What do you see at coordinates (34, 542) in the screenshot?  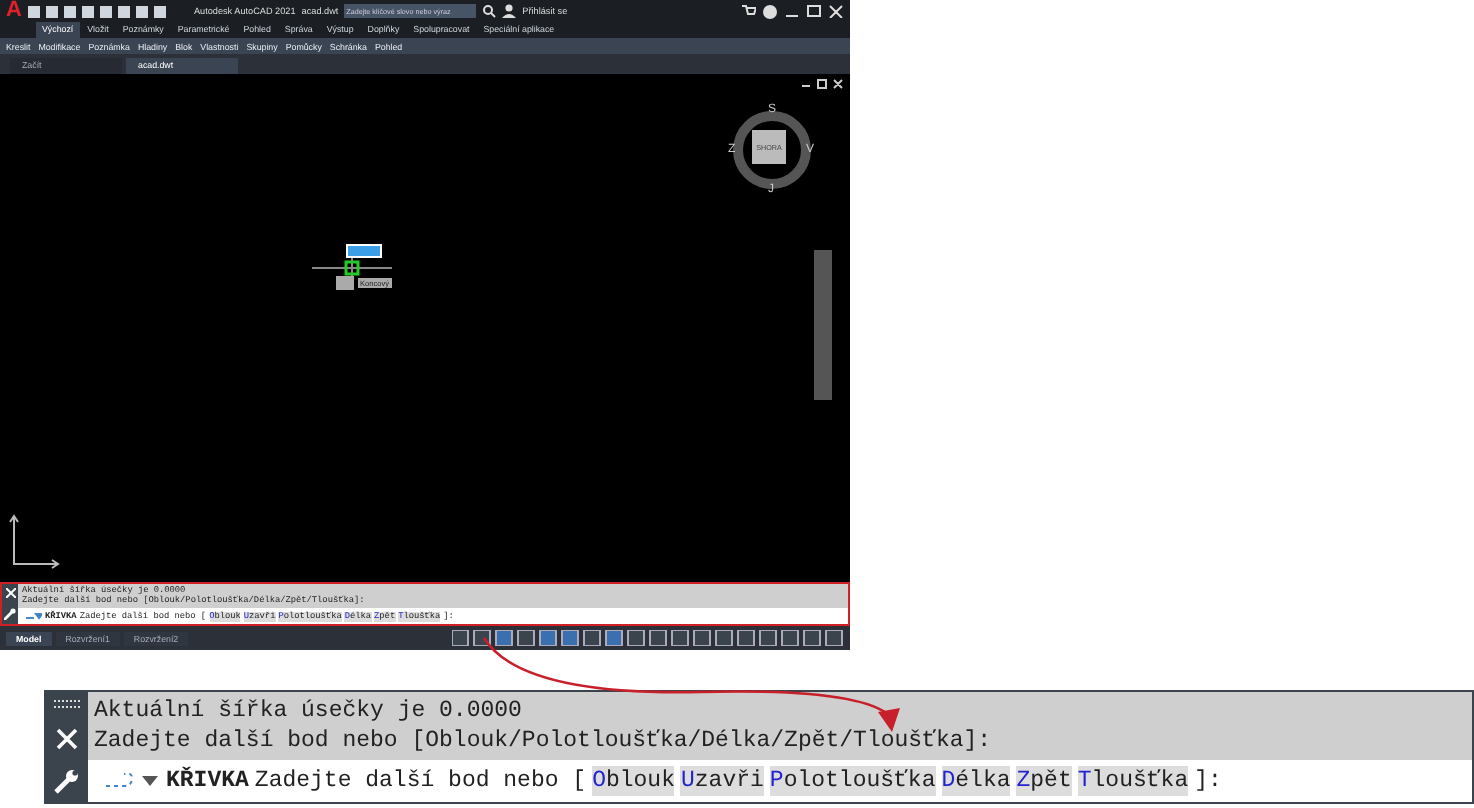 I see `ucs-axes-icon` at bounding box center [34, 542].